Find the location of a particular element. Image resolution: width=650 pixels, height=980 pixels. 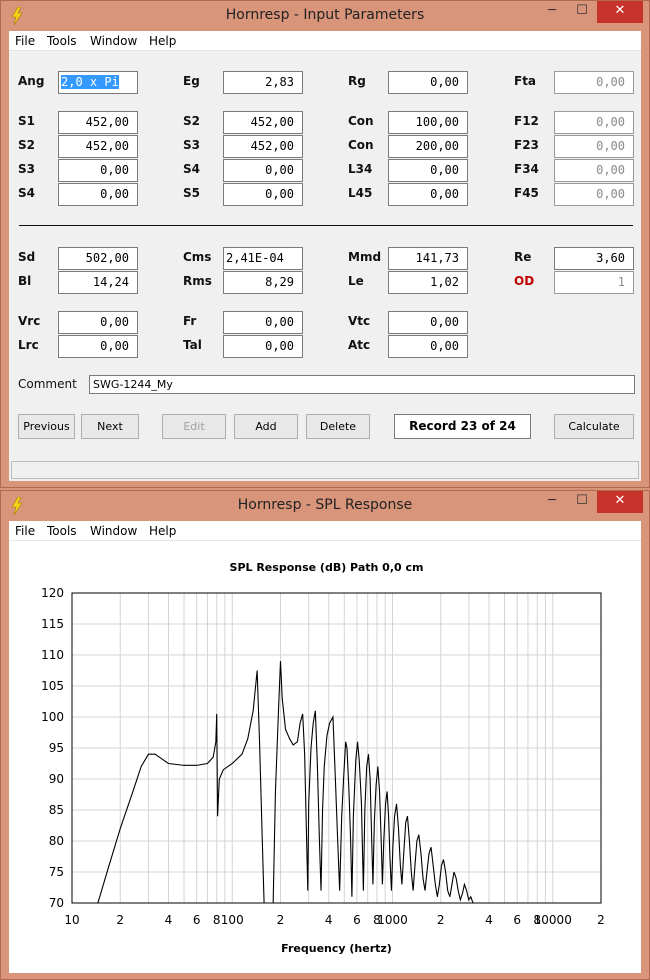

param-label-tal: Tal is located at coordinates (192, 345).